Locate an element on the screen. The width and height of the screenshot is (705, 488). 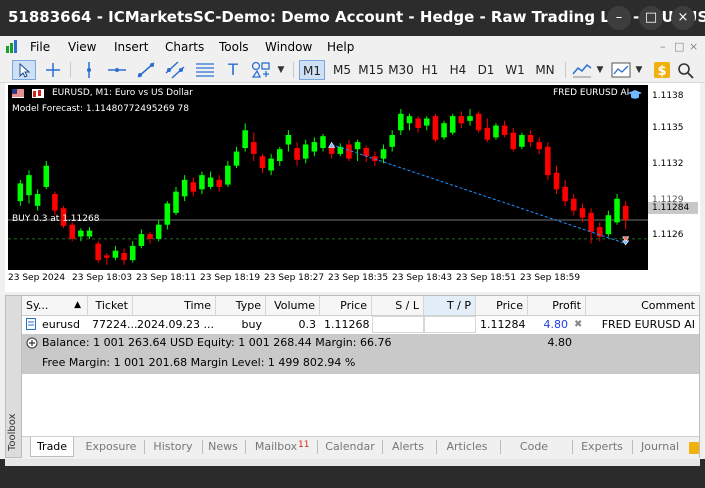
menu-help: Help is located at coordinates (340, 47).